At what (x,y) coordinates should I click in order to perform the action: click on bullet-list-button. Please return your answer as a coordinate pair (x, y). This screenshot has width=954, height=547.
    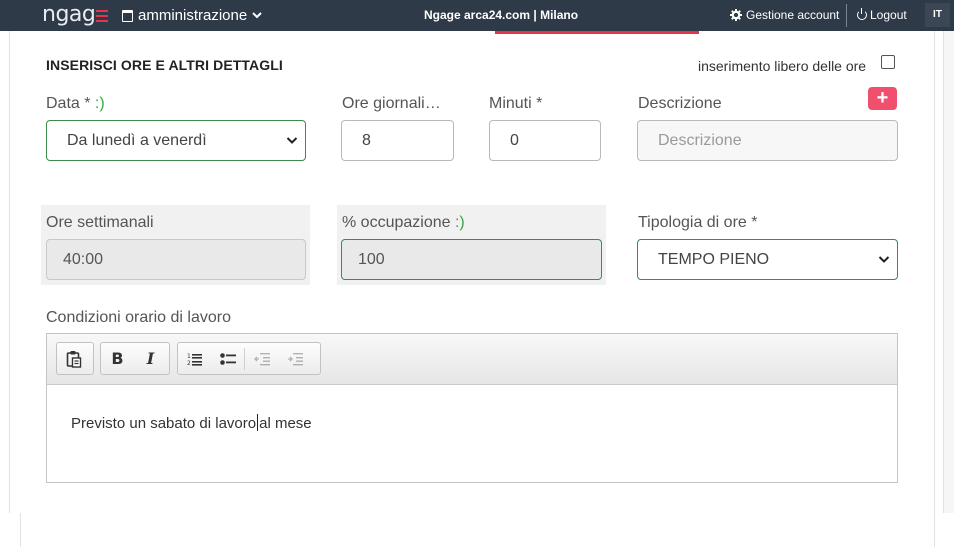
    Looking at the image, I should click on (227, 358).